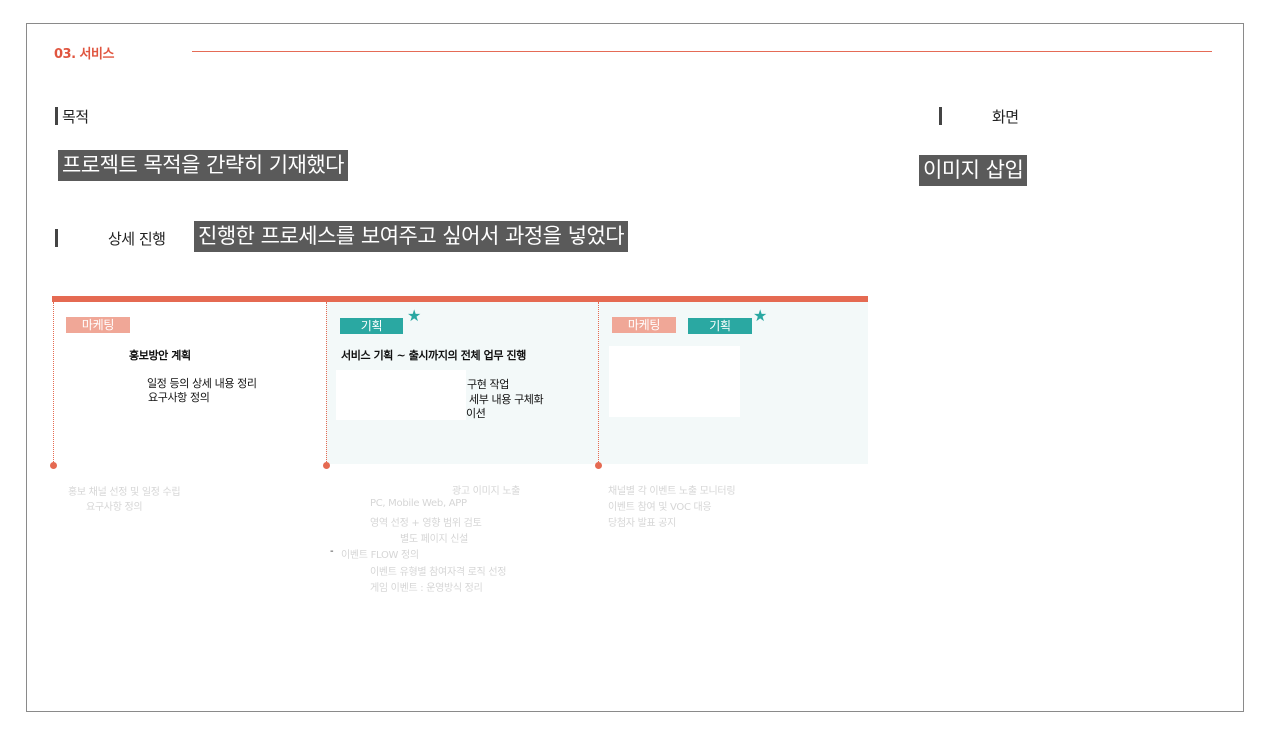 This screenshot has height=748, width=1280. I want to click on faded-text: 이벤트 FLOW 정의, so click(380, 555).